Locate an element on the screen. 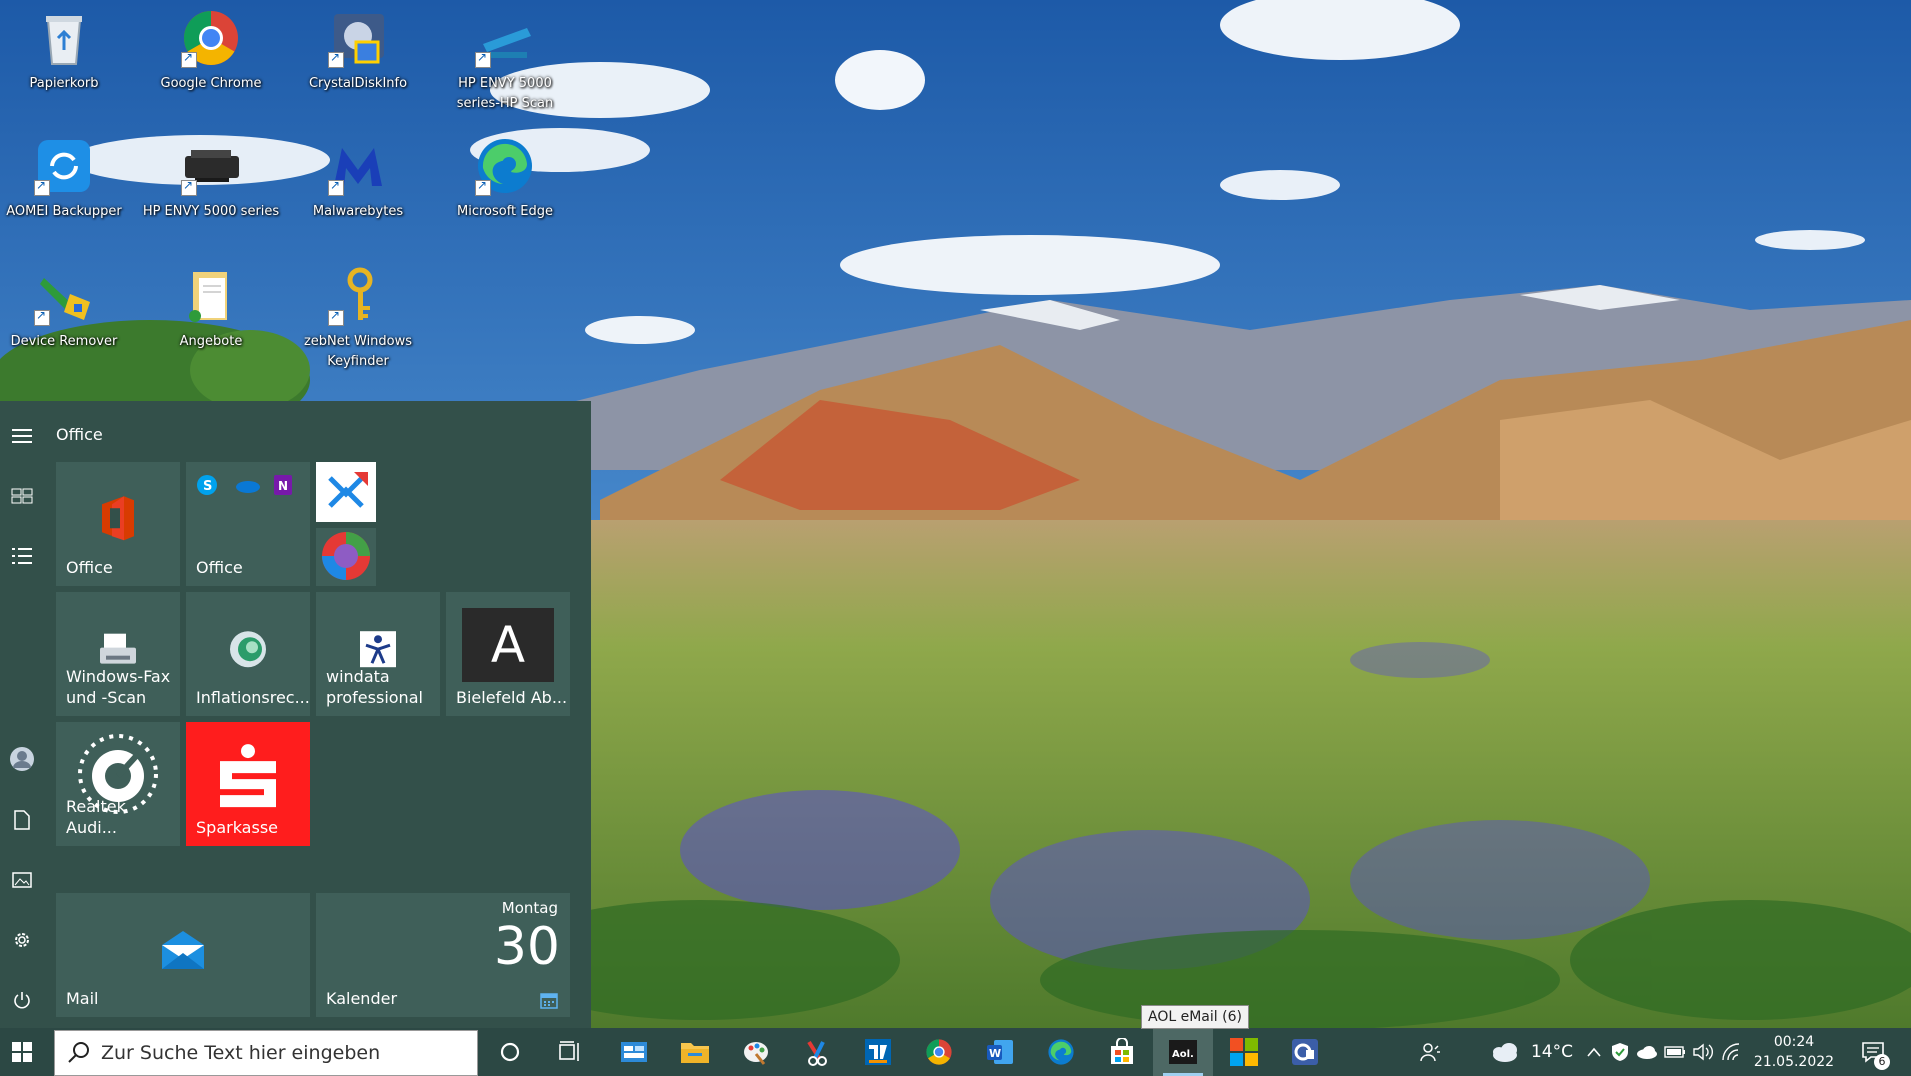  microsoft-logo-icon is located at coordinates (1244, 1052).